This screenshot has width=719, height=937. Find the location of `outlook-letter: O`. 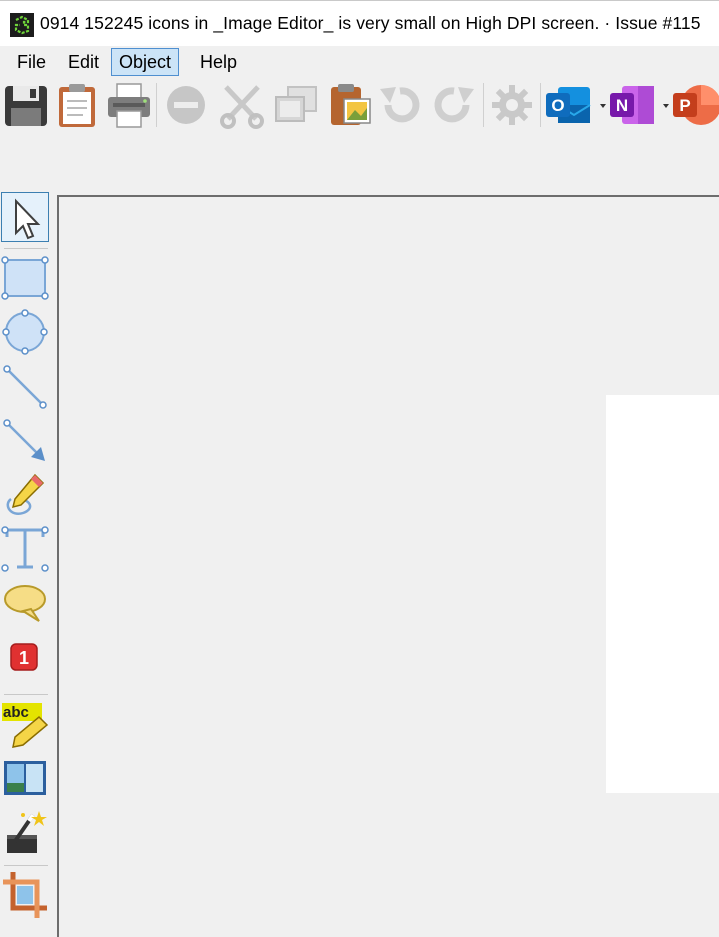

outlook-letter: O is located at coordinates (557, 105).